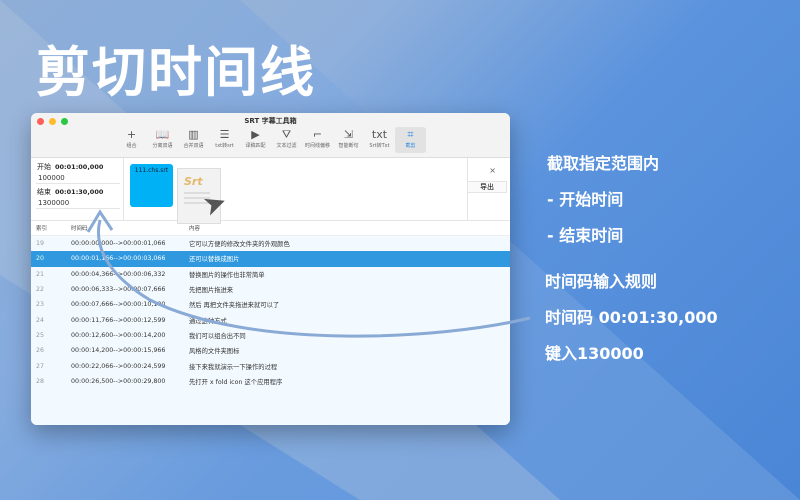 The image size is (800, 500). What do you see at coordinates (585, 235) in the screenshot?
I see `note-3: - 结束时间` at bounding box center [585, 235].